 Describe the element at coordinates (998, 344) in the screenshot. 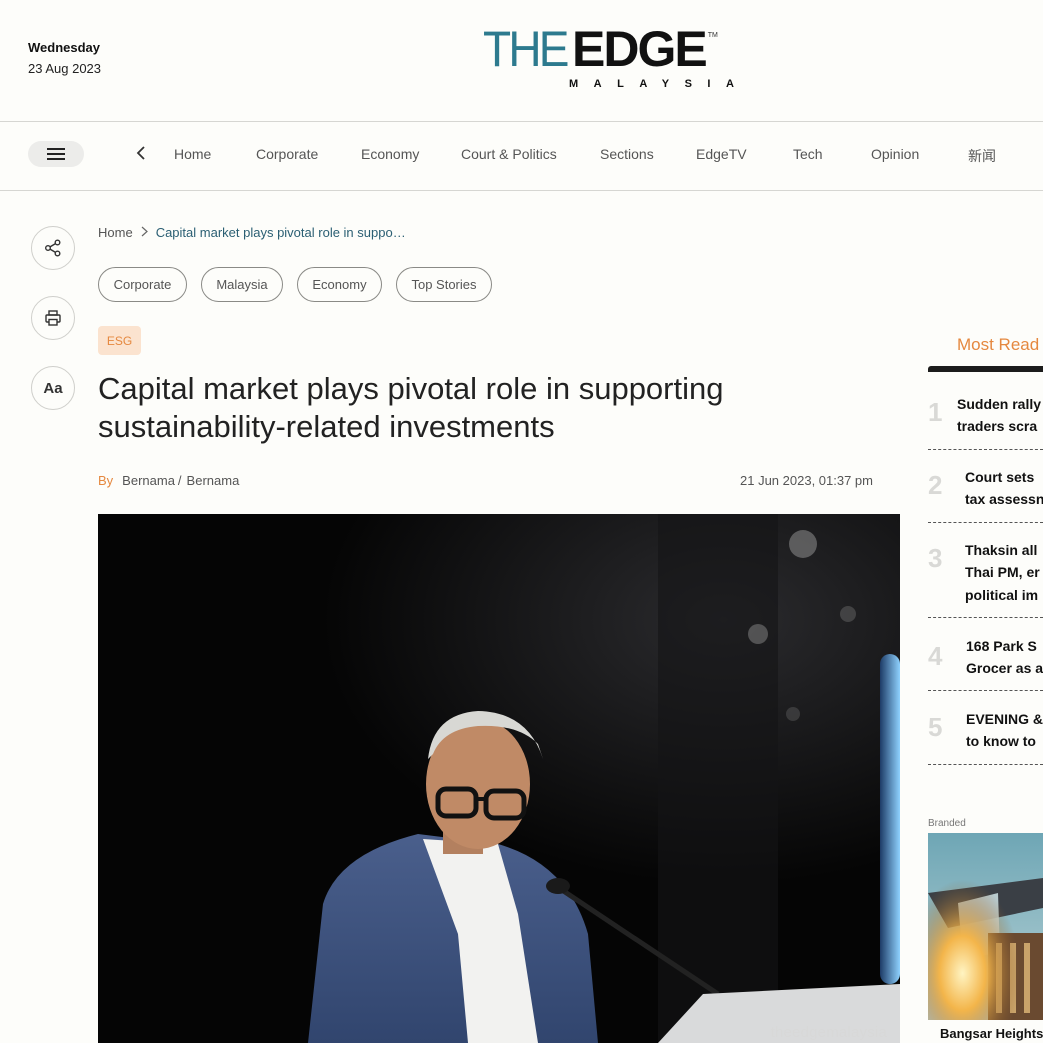

I see `most-read-title: Most Read` at that location.